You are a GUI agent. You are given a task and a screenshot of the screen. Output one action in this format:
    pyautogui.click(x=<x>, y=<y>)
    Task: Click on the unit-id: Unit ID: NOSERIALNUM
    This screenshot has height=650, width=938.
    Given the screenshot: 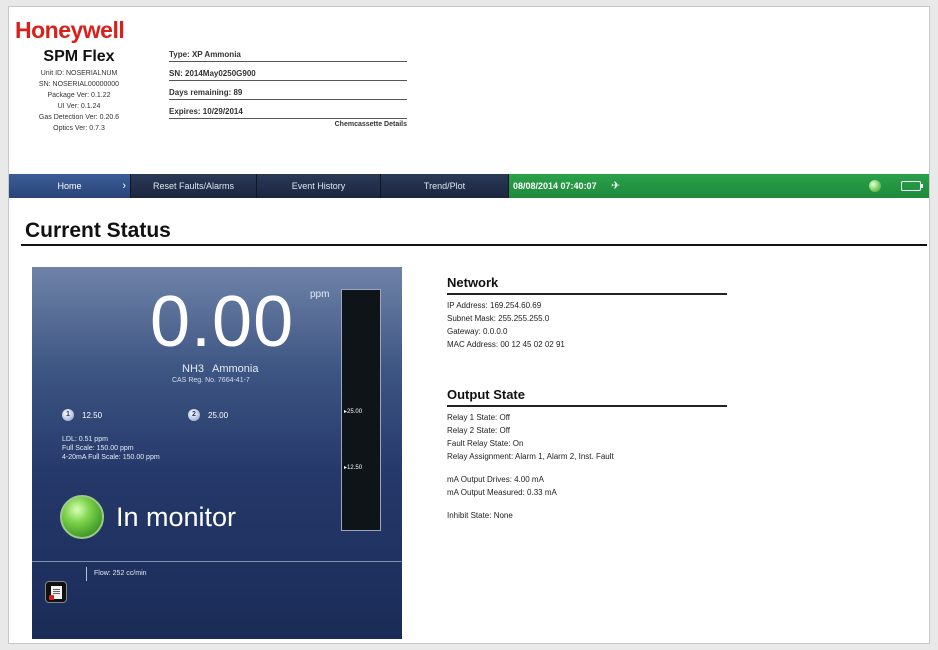 What is the action you would take?
    pyautogui.click(x=79, y=73)
    